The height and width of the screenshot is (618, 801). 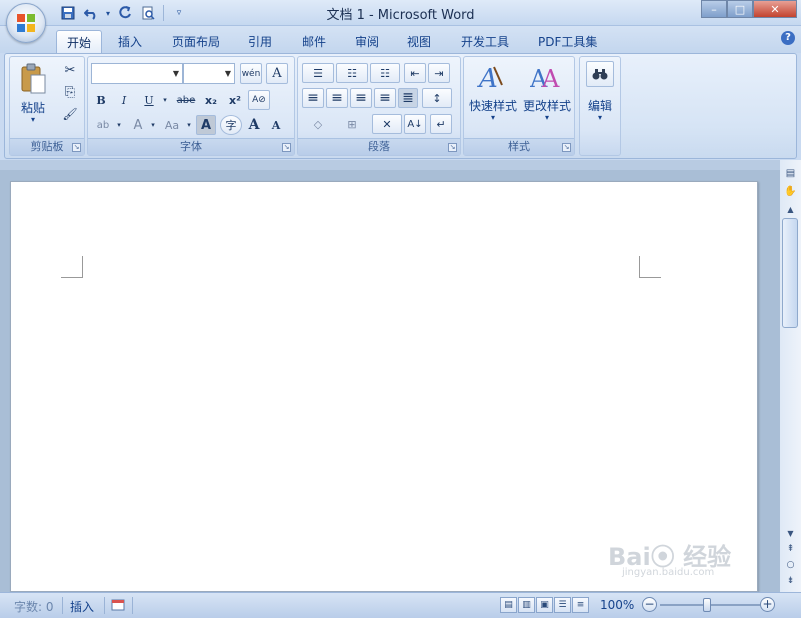 What do you see at coordinates (260, 41) in the screenshot?
I see `tab-references: 引用` at bounding box center [260, 41].